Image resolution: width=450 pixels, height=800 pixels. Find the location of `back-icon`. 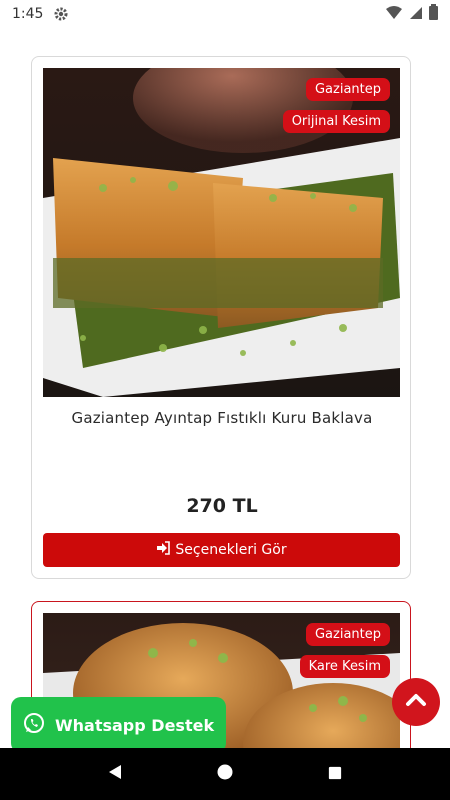

back-icon is located at coordinates (115, 774).